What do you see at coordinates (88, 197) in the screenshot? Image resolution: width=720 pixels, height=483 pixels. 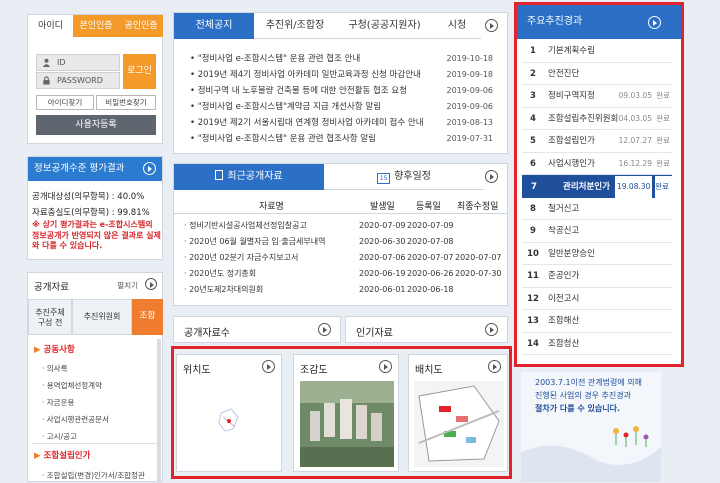 I see `evaluation-line-1: 공개대상성(의무항목) : 40.0%` at bounding box center [88, 197].